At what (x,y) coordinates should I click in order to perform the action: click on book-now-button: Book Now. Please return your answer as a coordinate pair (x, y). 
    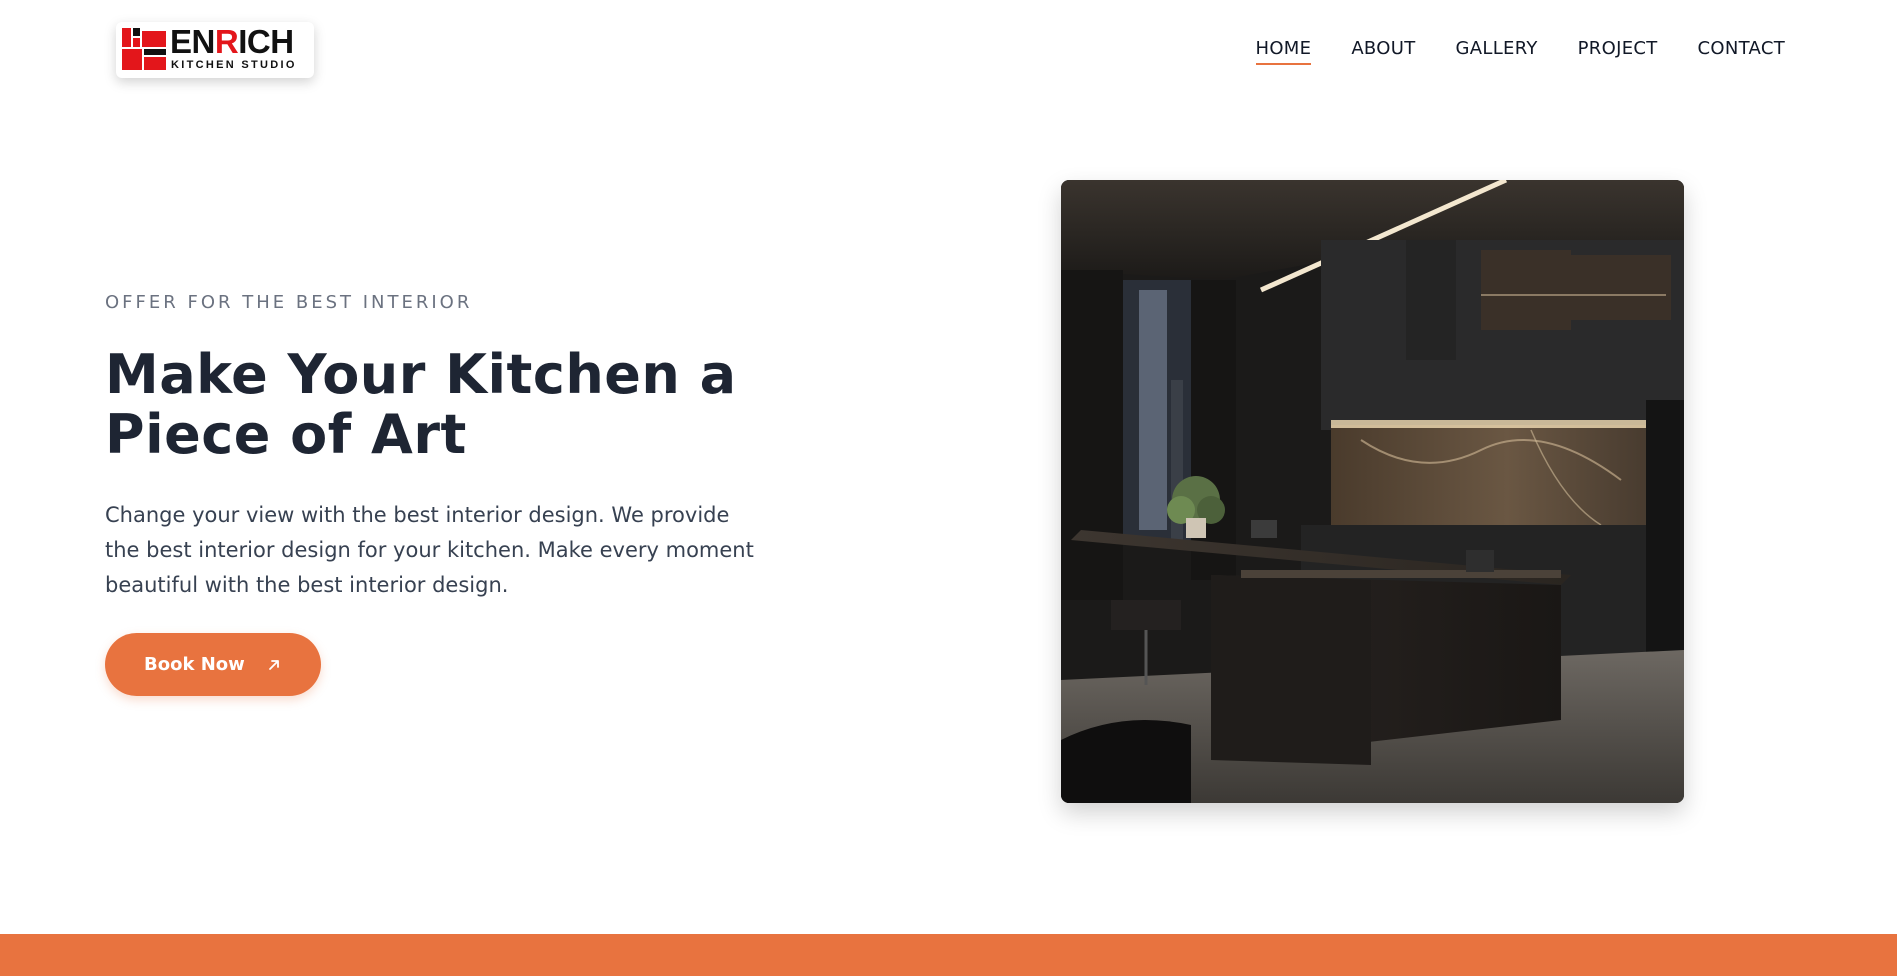
    Looking at the image, I should click on (213, 664).